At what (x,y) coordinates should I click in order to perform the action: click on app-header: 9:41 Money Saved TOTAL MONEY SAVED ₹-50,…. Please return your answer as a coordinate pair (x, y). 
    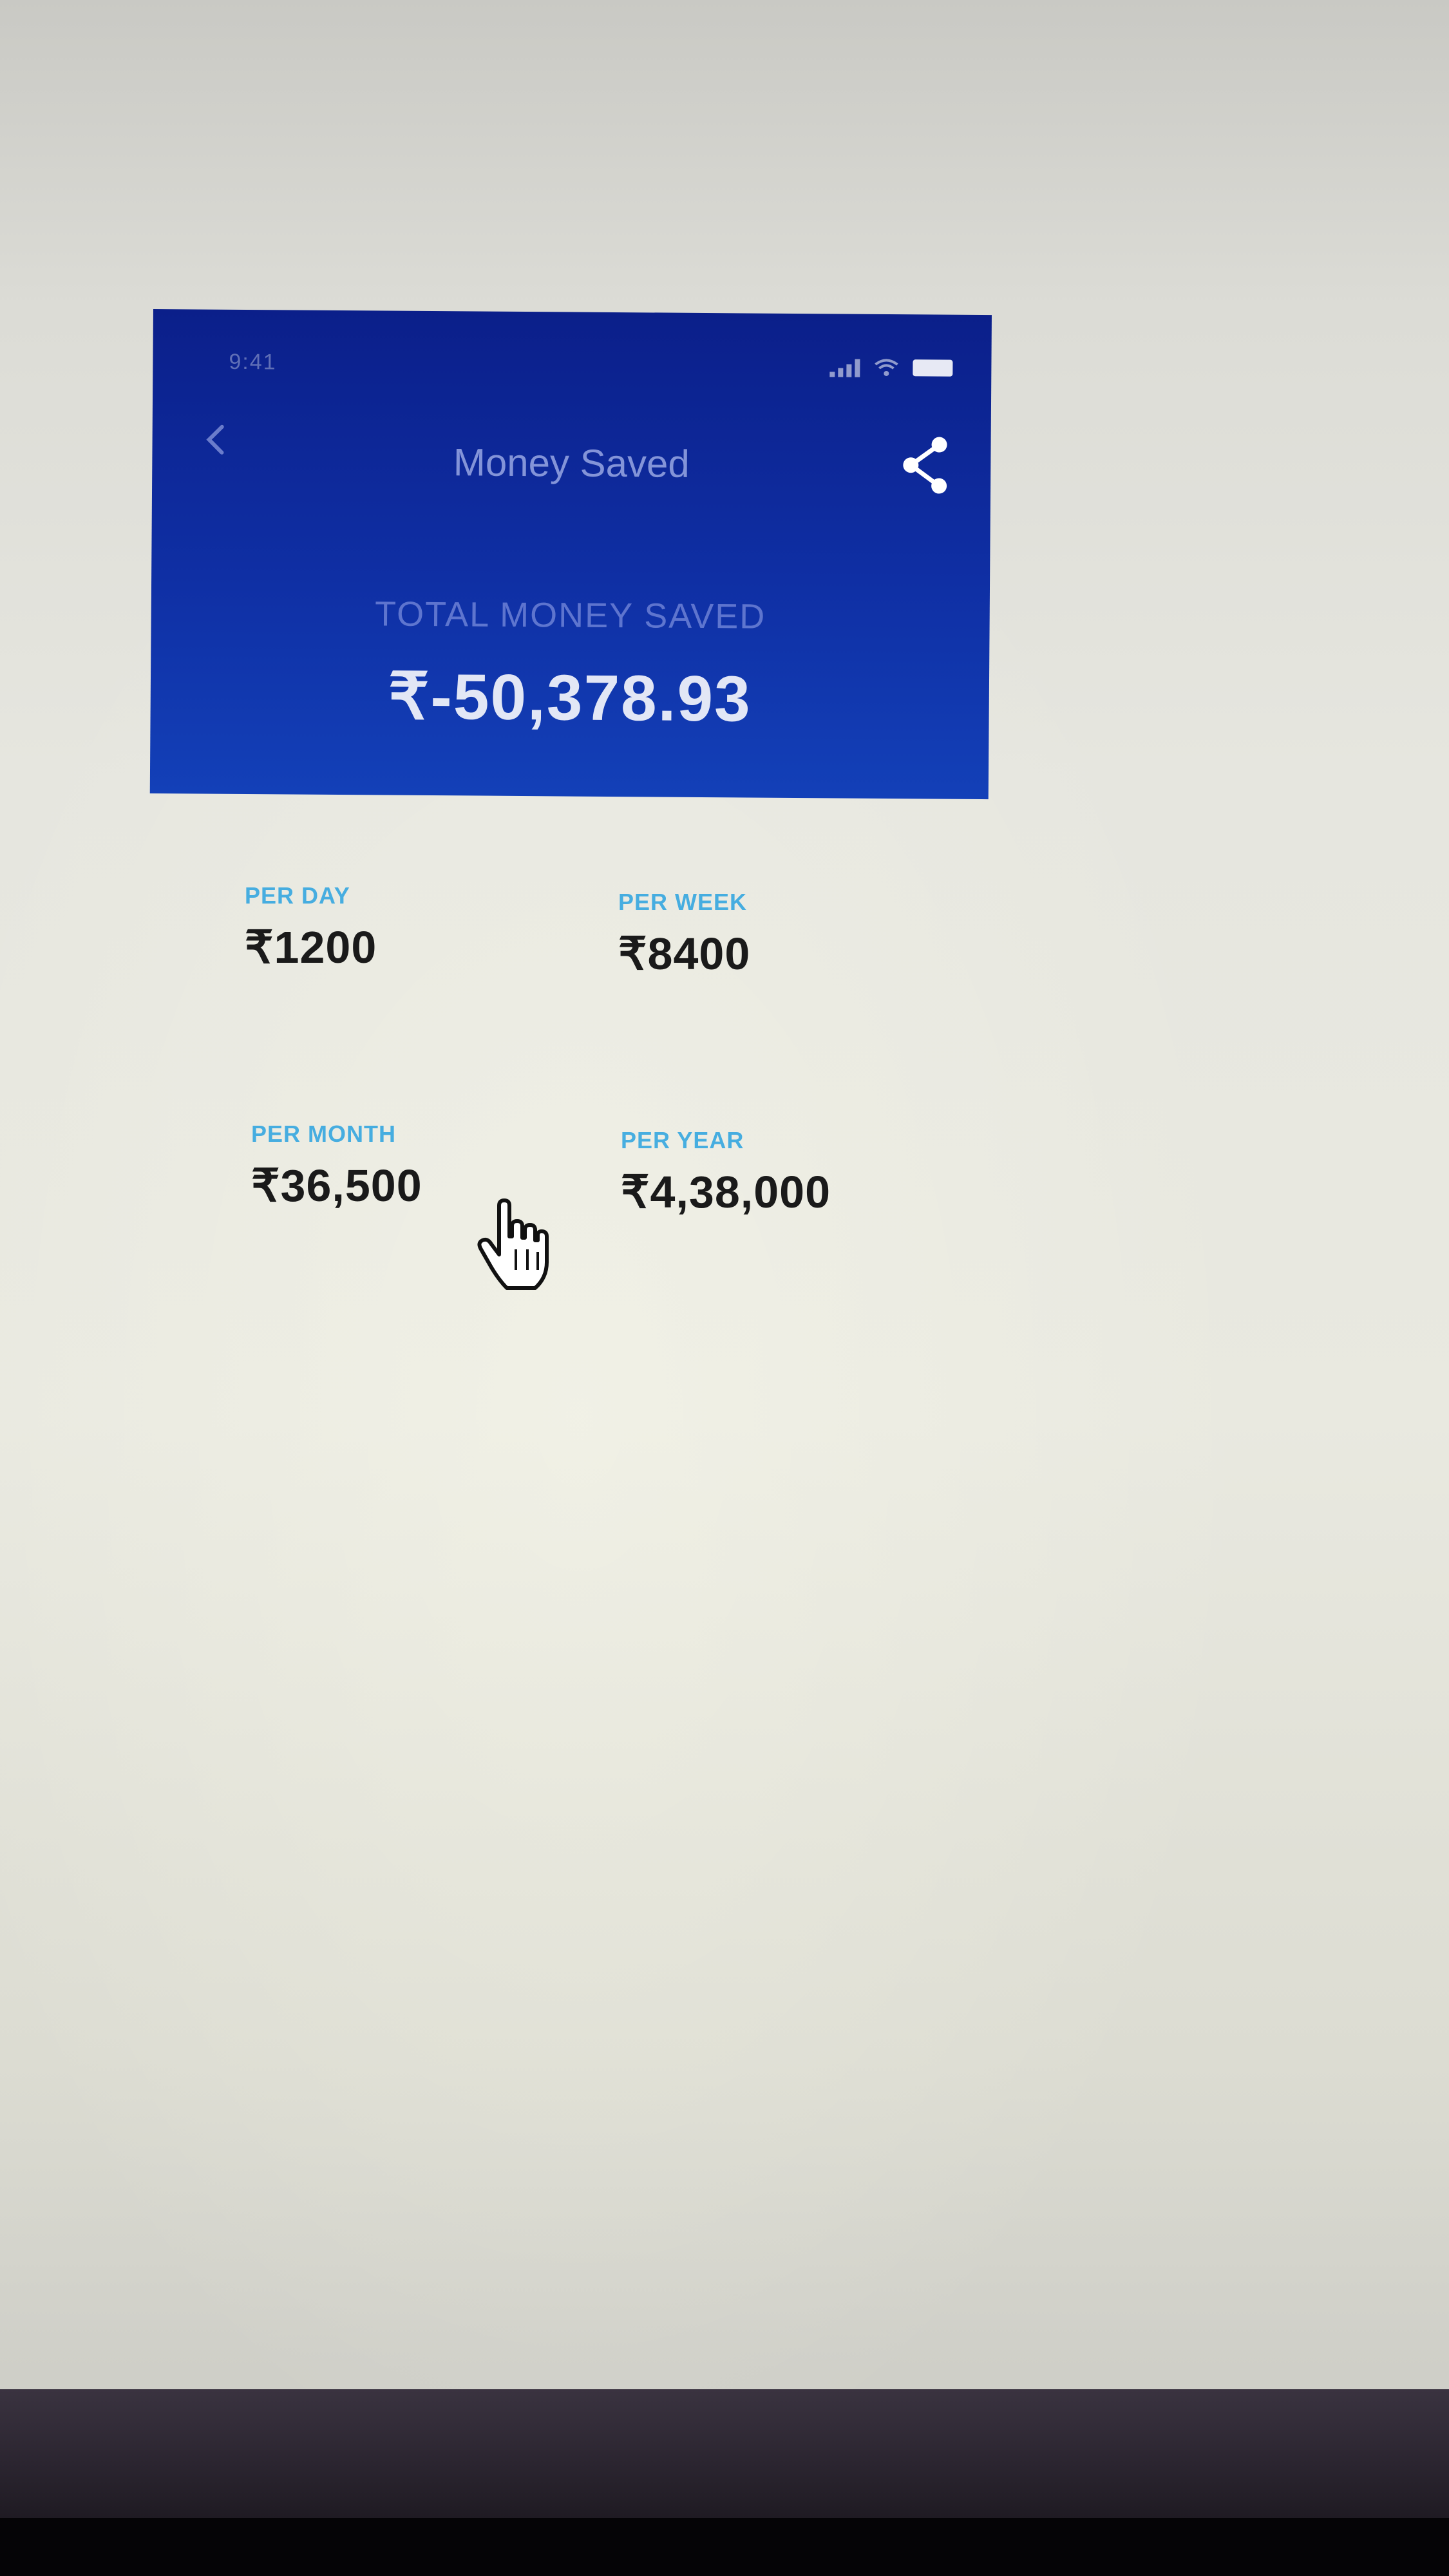
    Looking at the image, I should click on (570, 554).